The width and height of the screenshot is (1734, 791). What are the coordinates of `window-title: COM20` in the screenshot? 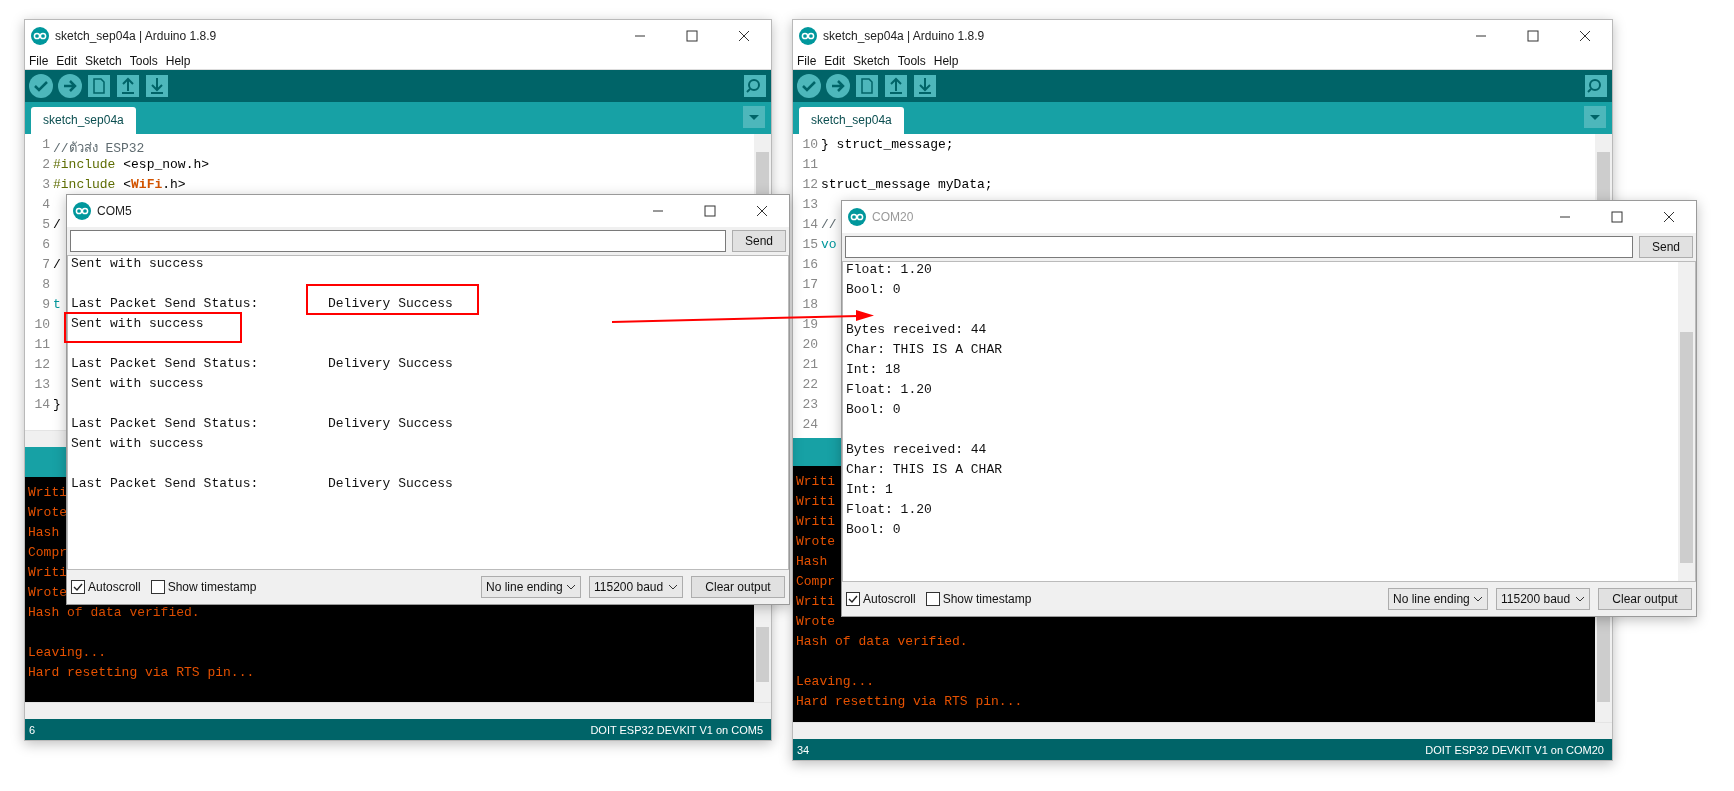 It's located at (893, 217).